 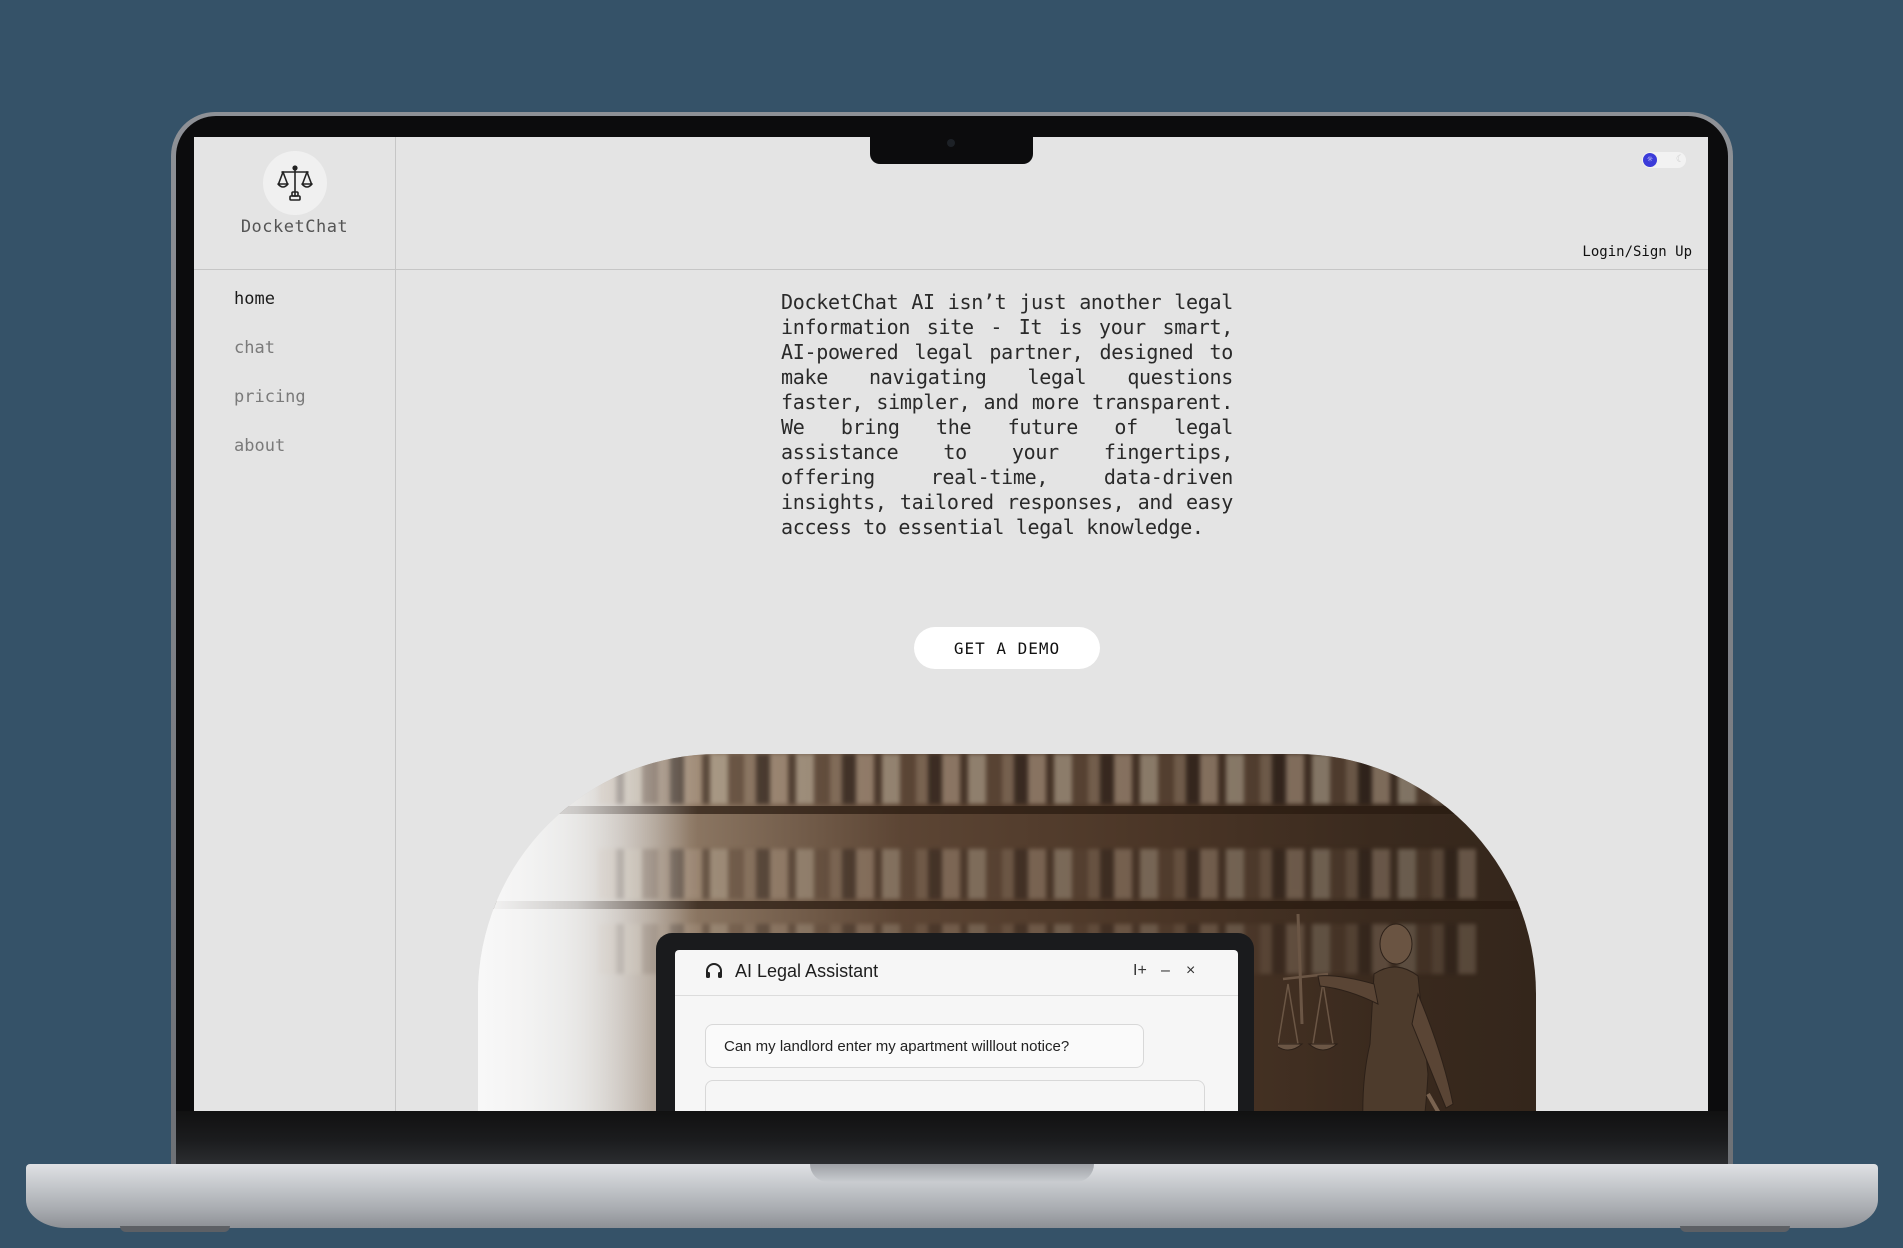 I want to click on laptop-base-notch, so click(x=952, y=1173).